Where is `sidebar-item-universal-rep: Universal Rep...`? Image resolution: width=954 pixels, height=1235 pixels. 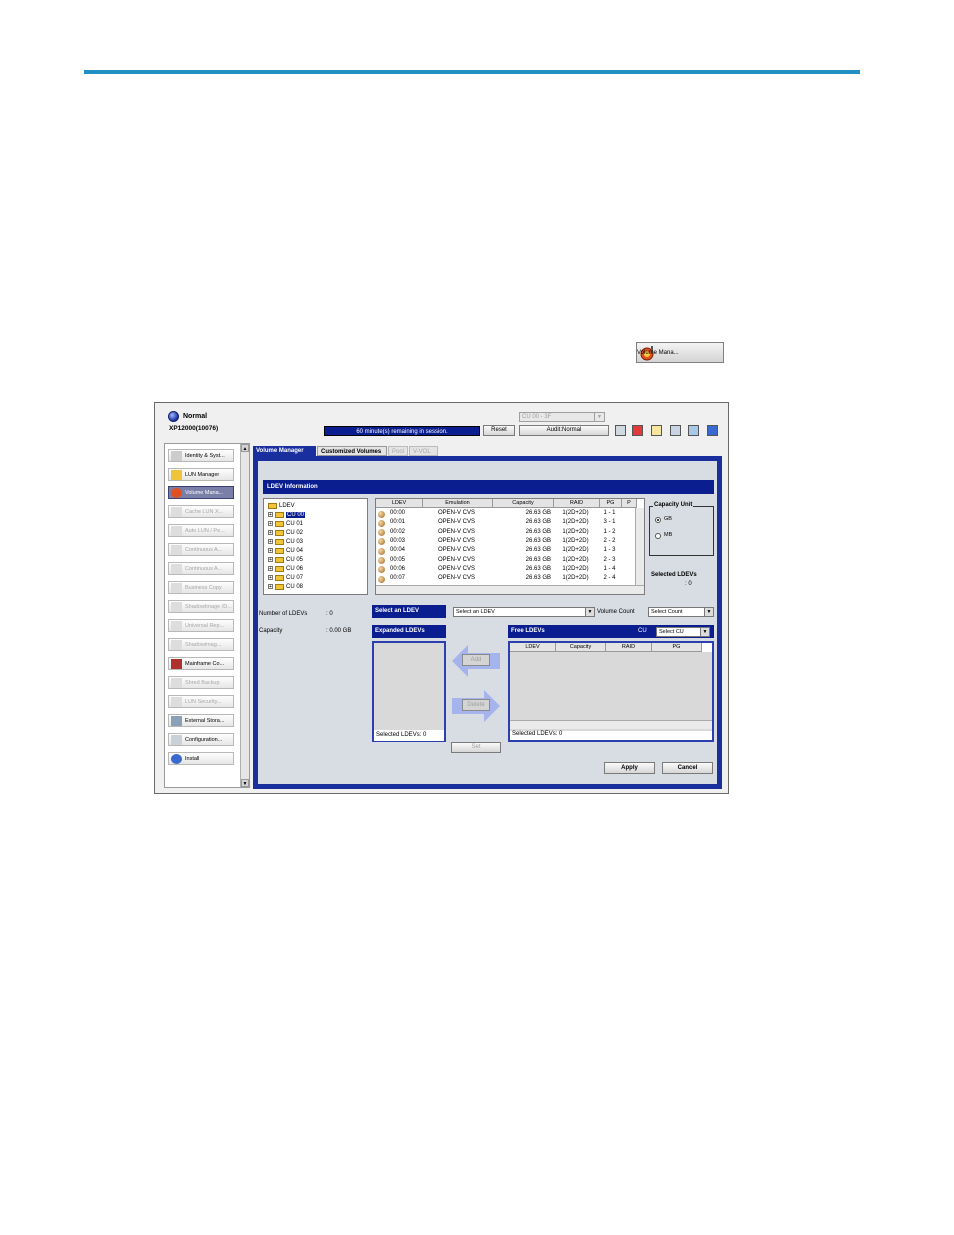
sidebar-item-universal-rep: Universal Rep... is located at coordinates (201, 625).